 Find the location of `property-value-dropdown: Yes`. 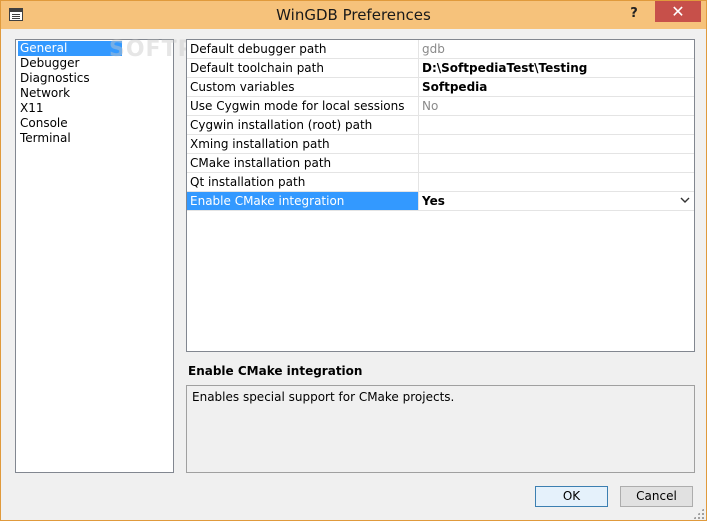

property-value-dropdown: Yes is located at coordinates (556, 201).